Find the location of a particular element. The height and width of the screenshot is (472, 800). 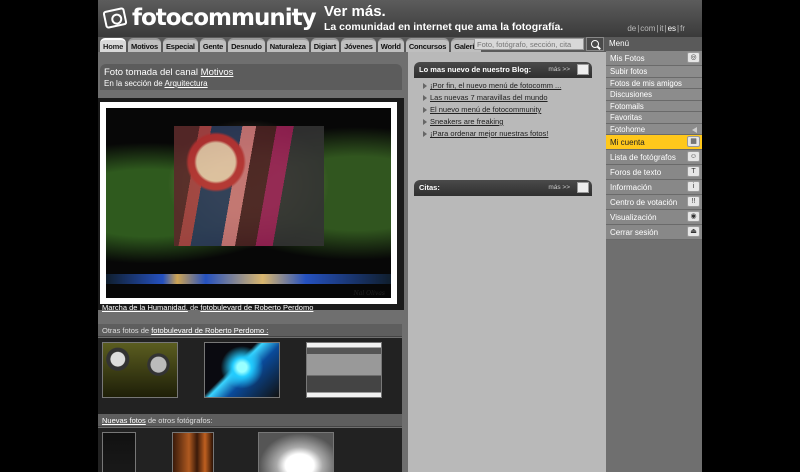

blog-item: Las nuevas 7 maravillas del mundo is located at coordinates (510, 98).